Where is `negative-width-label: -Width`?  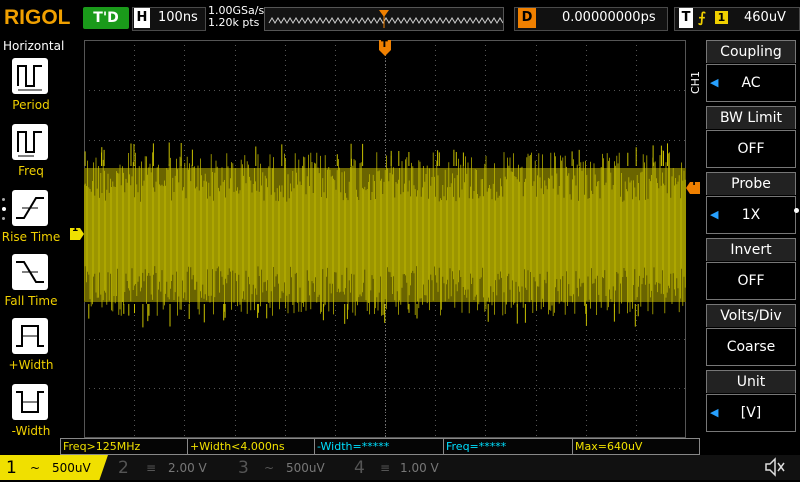 negative-width-label: -Width is located at coordinates (31, 431).